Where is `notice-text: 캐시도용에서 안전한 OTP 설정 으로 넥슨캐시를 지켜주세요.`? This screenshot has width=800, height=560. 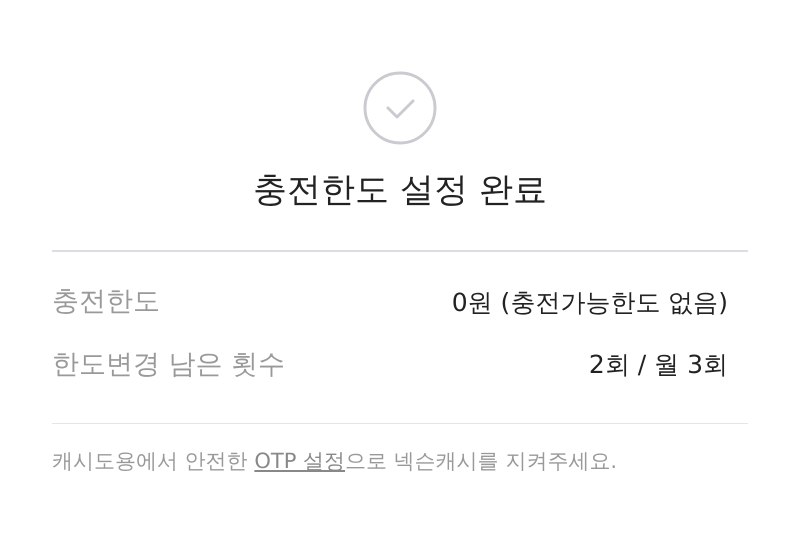 notice-text: 캐시도용에서 안전한 OTP 설정 으로 넥슨캐시를 지켜주세요. is located at coordinates (335, 461).